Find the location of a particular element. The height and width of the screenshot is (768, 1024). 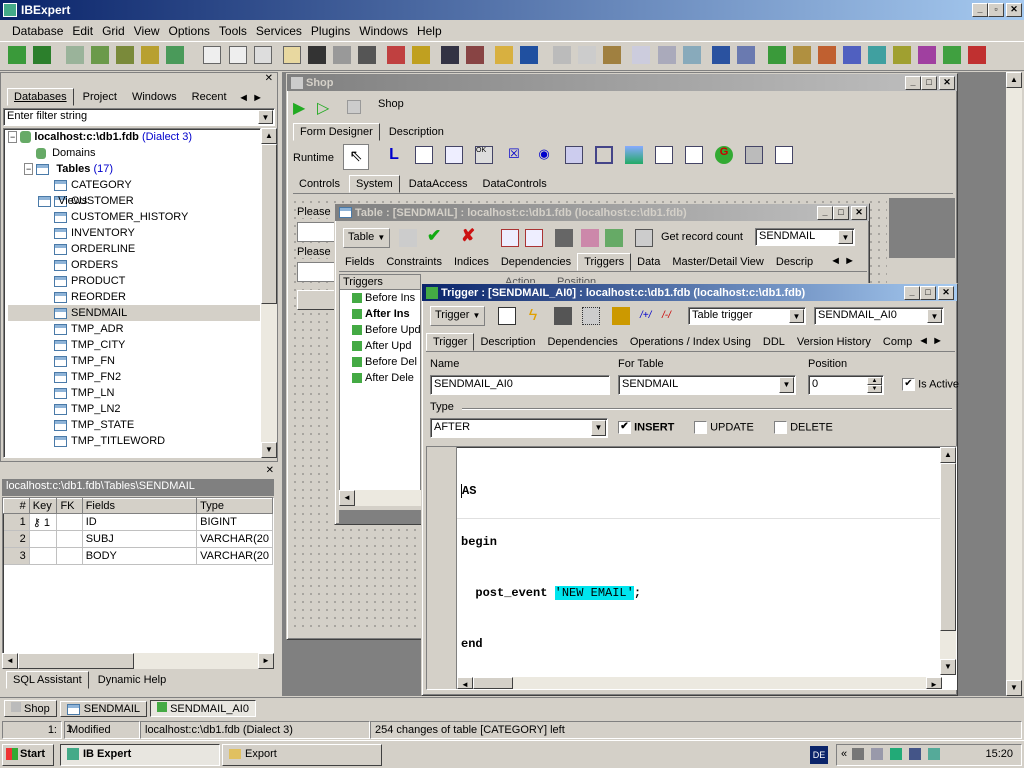

trigger-menu-button: Trigger ▼ is located at coordinates (458, 316).